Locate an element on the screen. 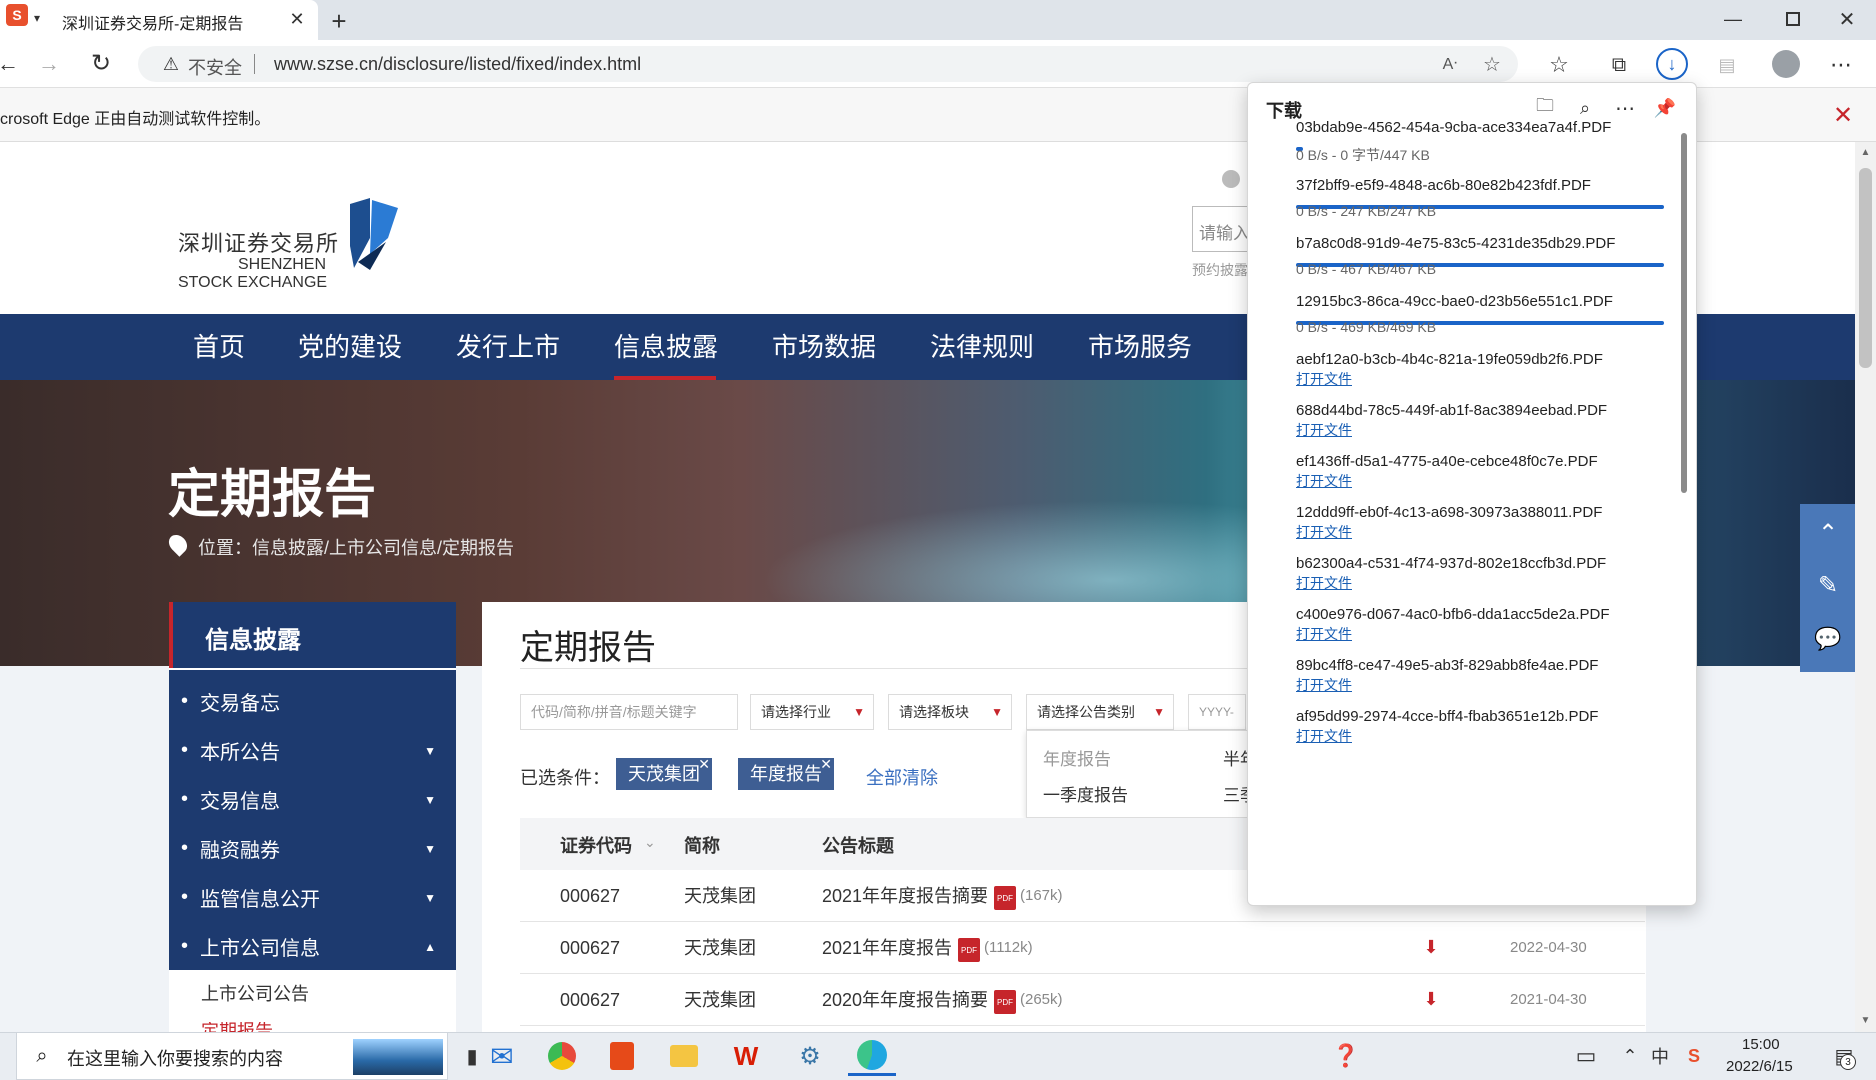 The height and width of the screenshot is (1080, 1876). download-filename: ef1436ff-d5a1-4775-a40e-cebce48f0c7e.PDF is located at coordinates (1447, 461).